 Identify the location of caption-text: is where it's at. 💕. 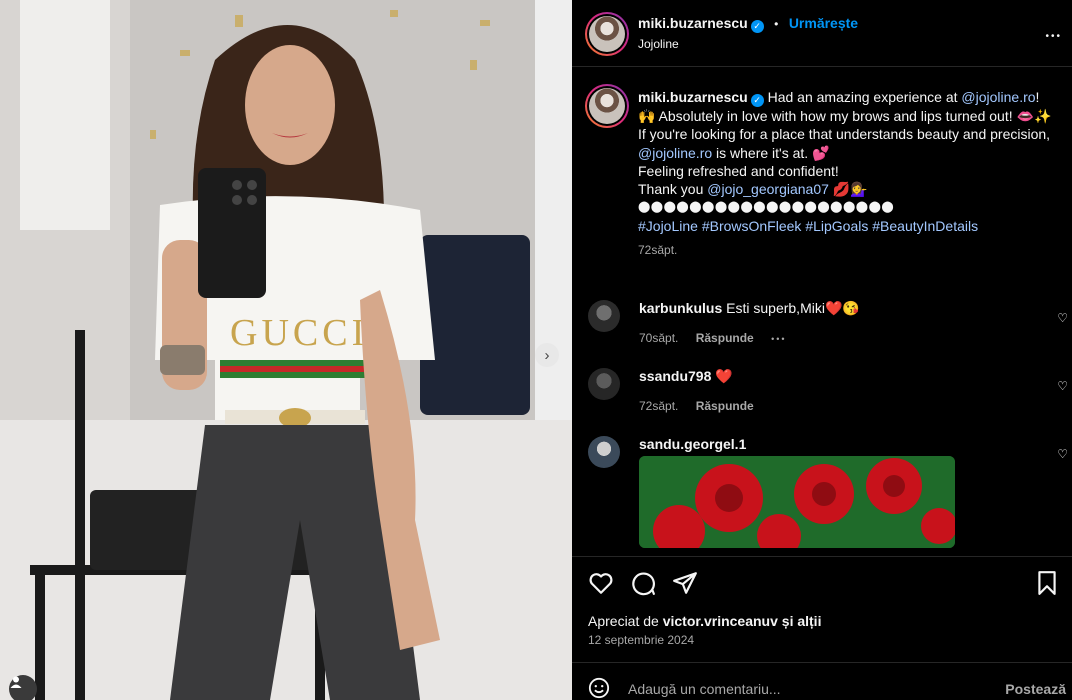
(773, 152).